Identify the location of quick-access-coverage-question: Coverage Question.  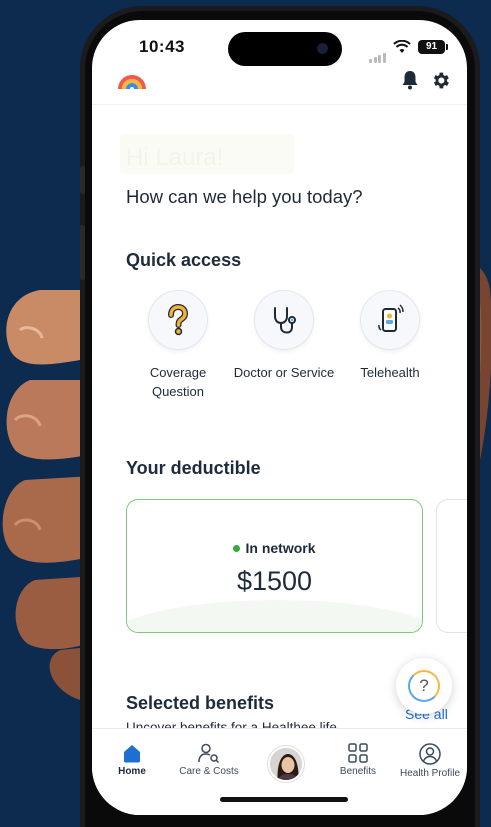
(178, 345).